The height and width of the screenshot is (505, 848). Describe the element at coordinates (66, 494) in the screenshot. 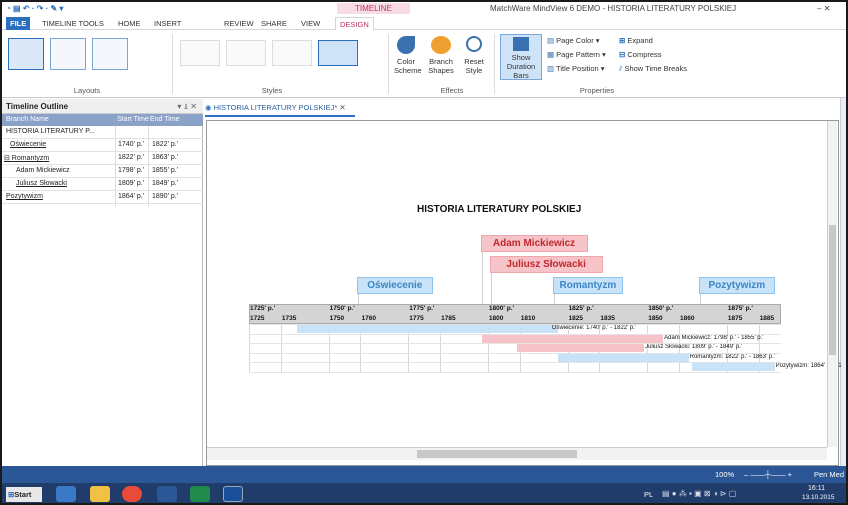

I see `taskbar-explorer-icon` at that location.